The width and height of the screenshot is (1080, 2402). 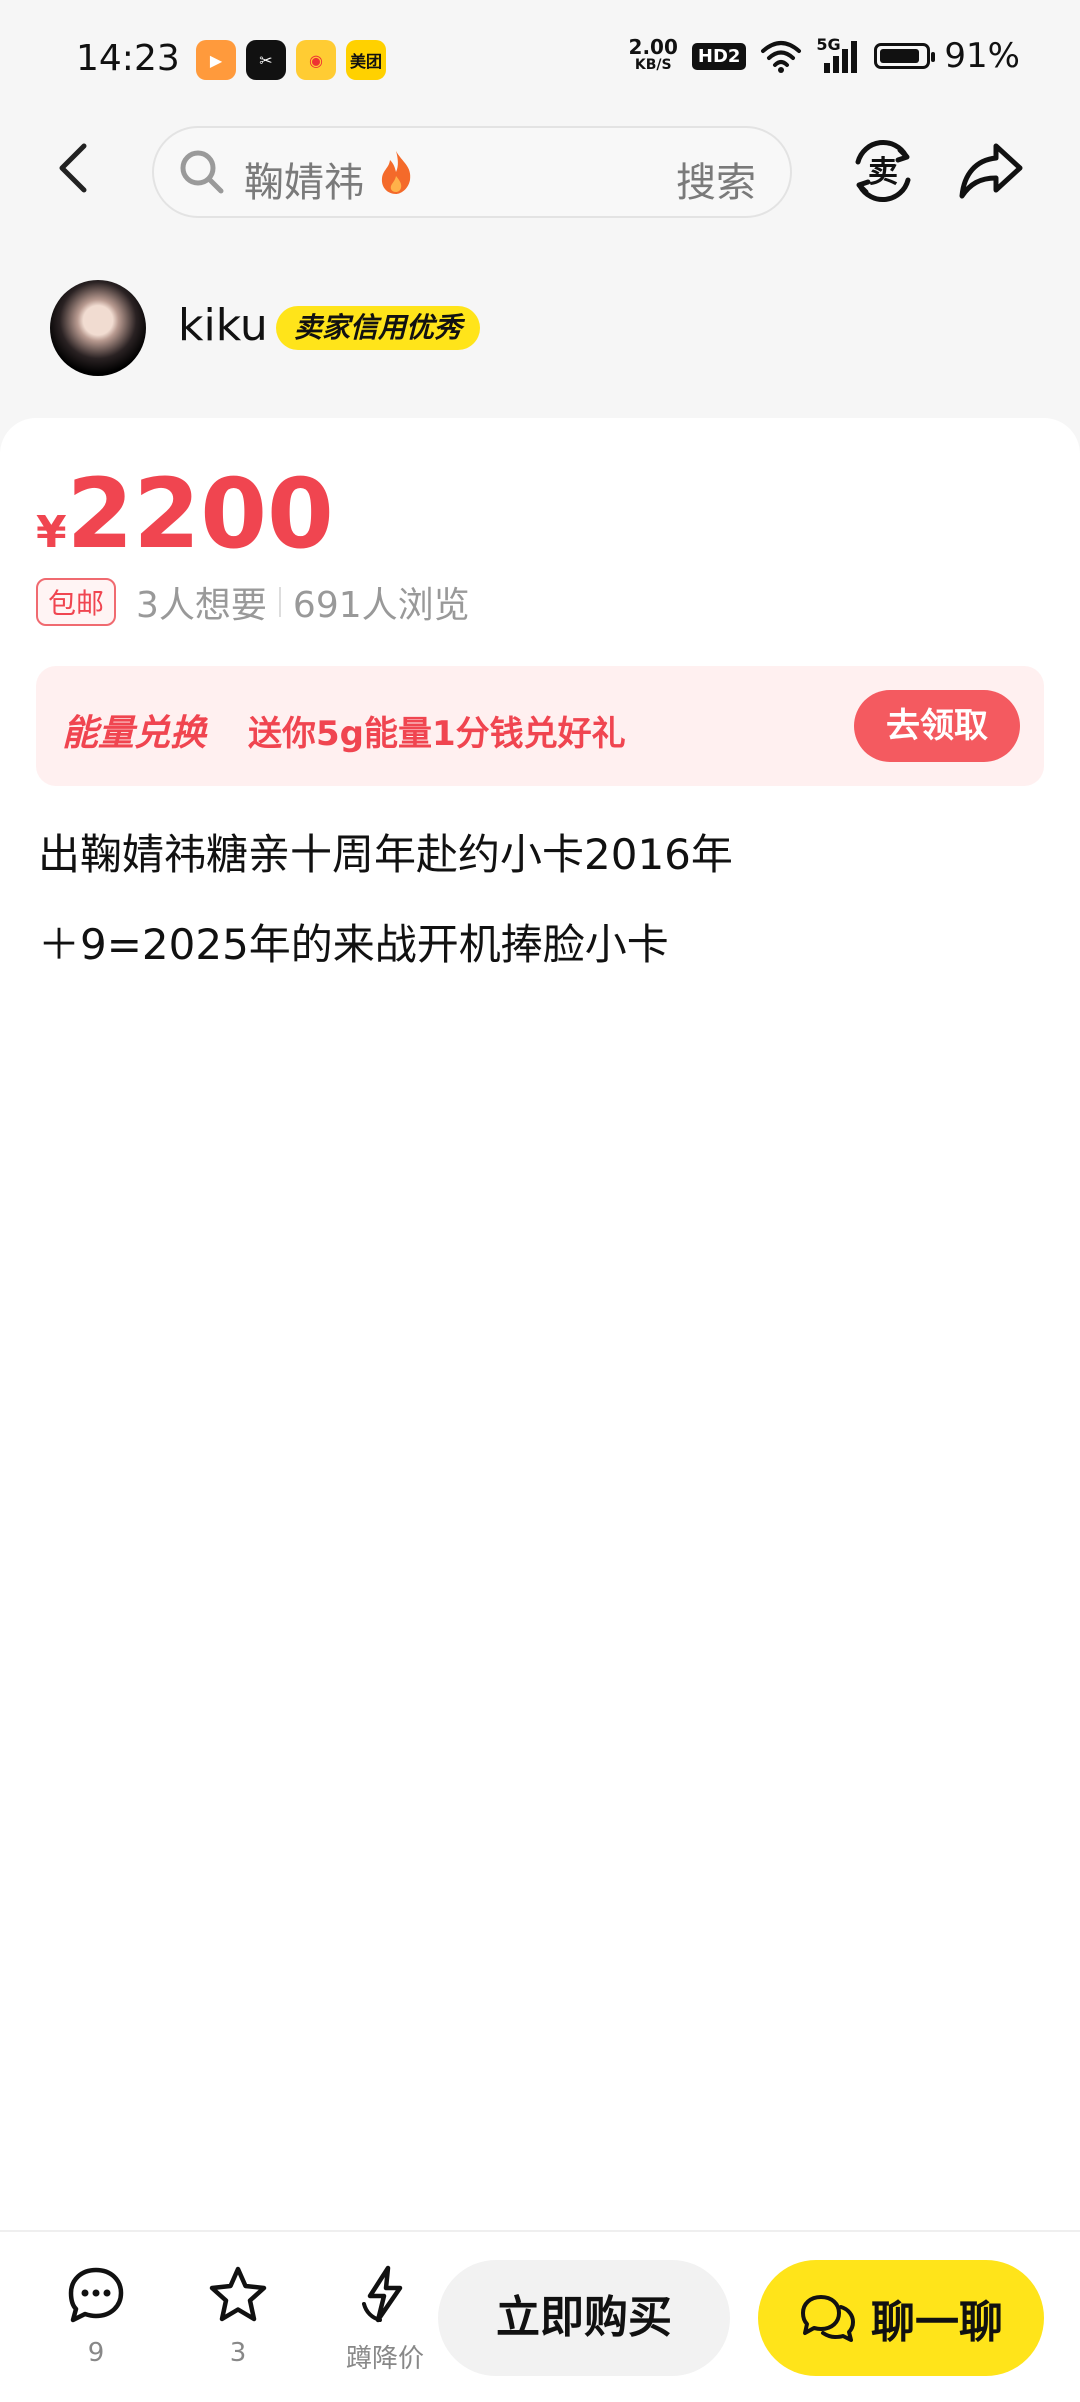 I want to click on comment-bubble-icon, so click(x=96, y=2295).